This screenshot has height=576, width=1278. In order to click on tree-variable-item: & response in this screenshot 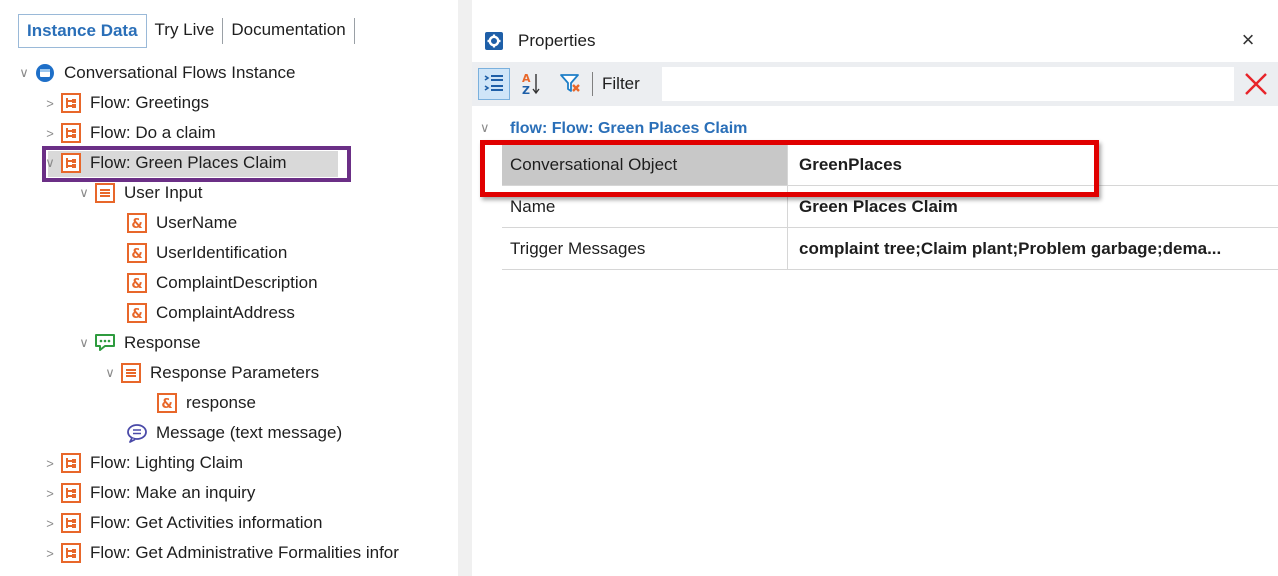, I will do `click(206, 403)`.